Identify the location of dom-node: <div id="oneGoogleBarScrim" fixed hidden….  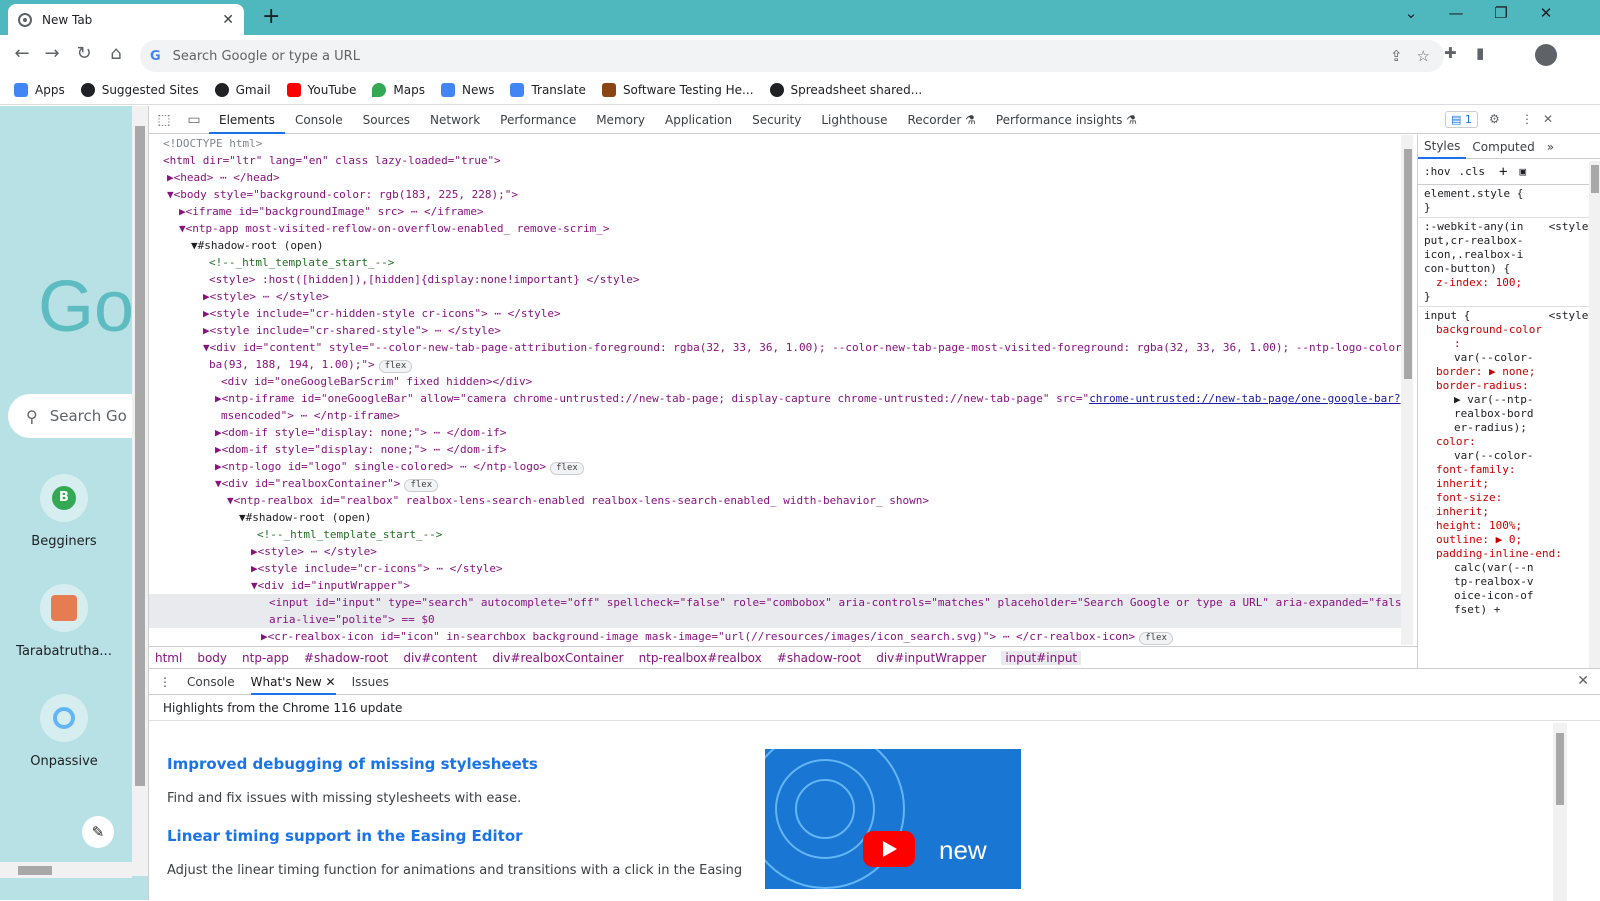
(376, 381).